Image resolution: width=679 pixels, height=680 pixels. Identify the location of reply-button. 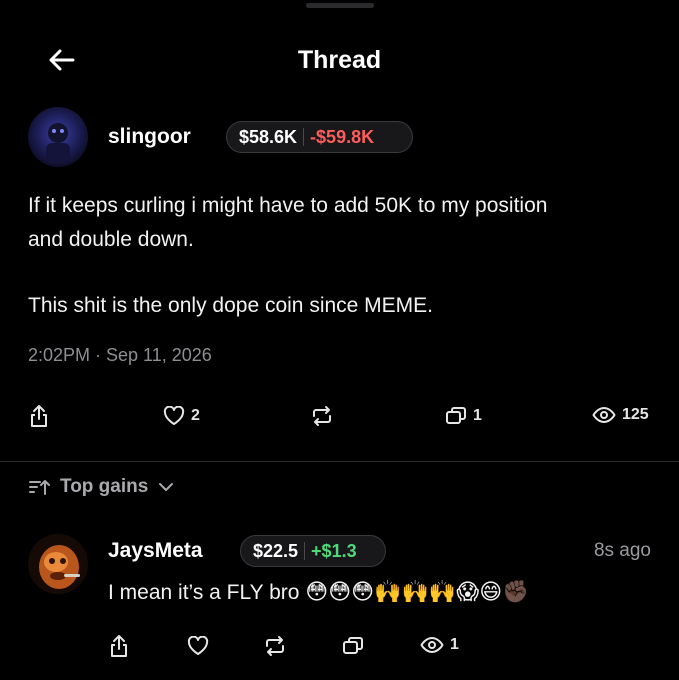
(353, 646).